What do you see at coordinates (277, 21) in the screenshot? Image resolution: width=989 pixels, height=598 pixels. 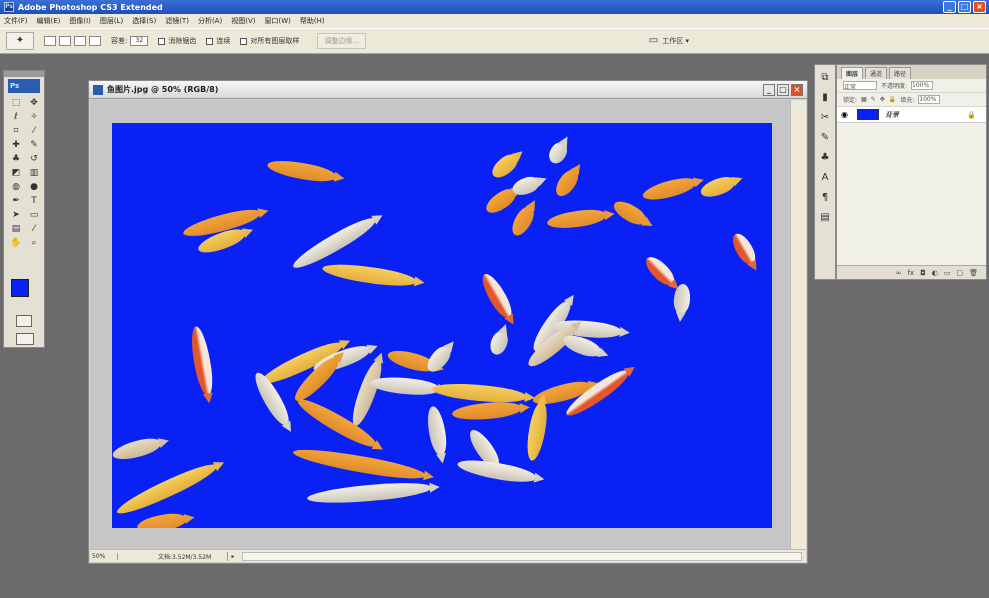 I see `menu-window: 窗口(W)` at bounding box center [277, 21].